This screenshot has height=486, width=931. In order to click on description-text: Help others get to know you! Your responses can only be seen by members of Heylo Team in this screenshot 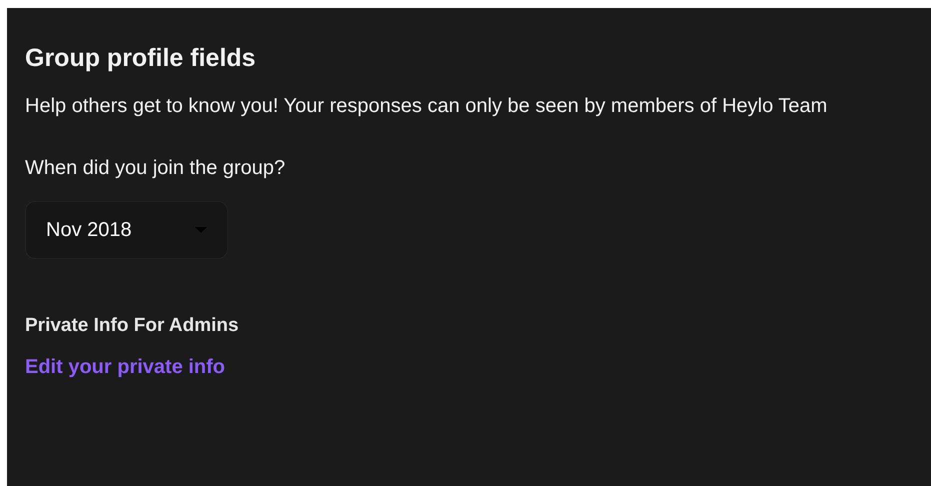, I will do `click(426, 106)`.